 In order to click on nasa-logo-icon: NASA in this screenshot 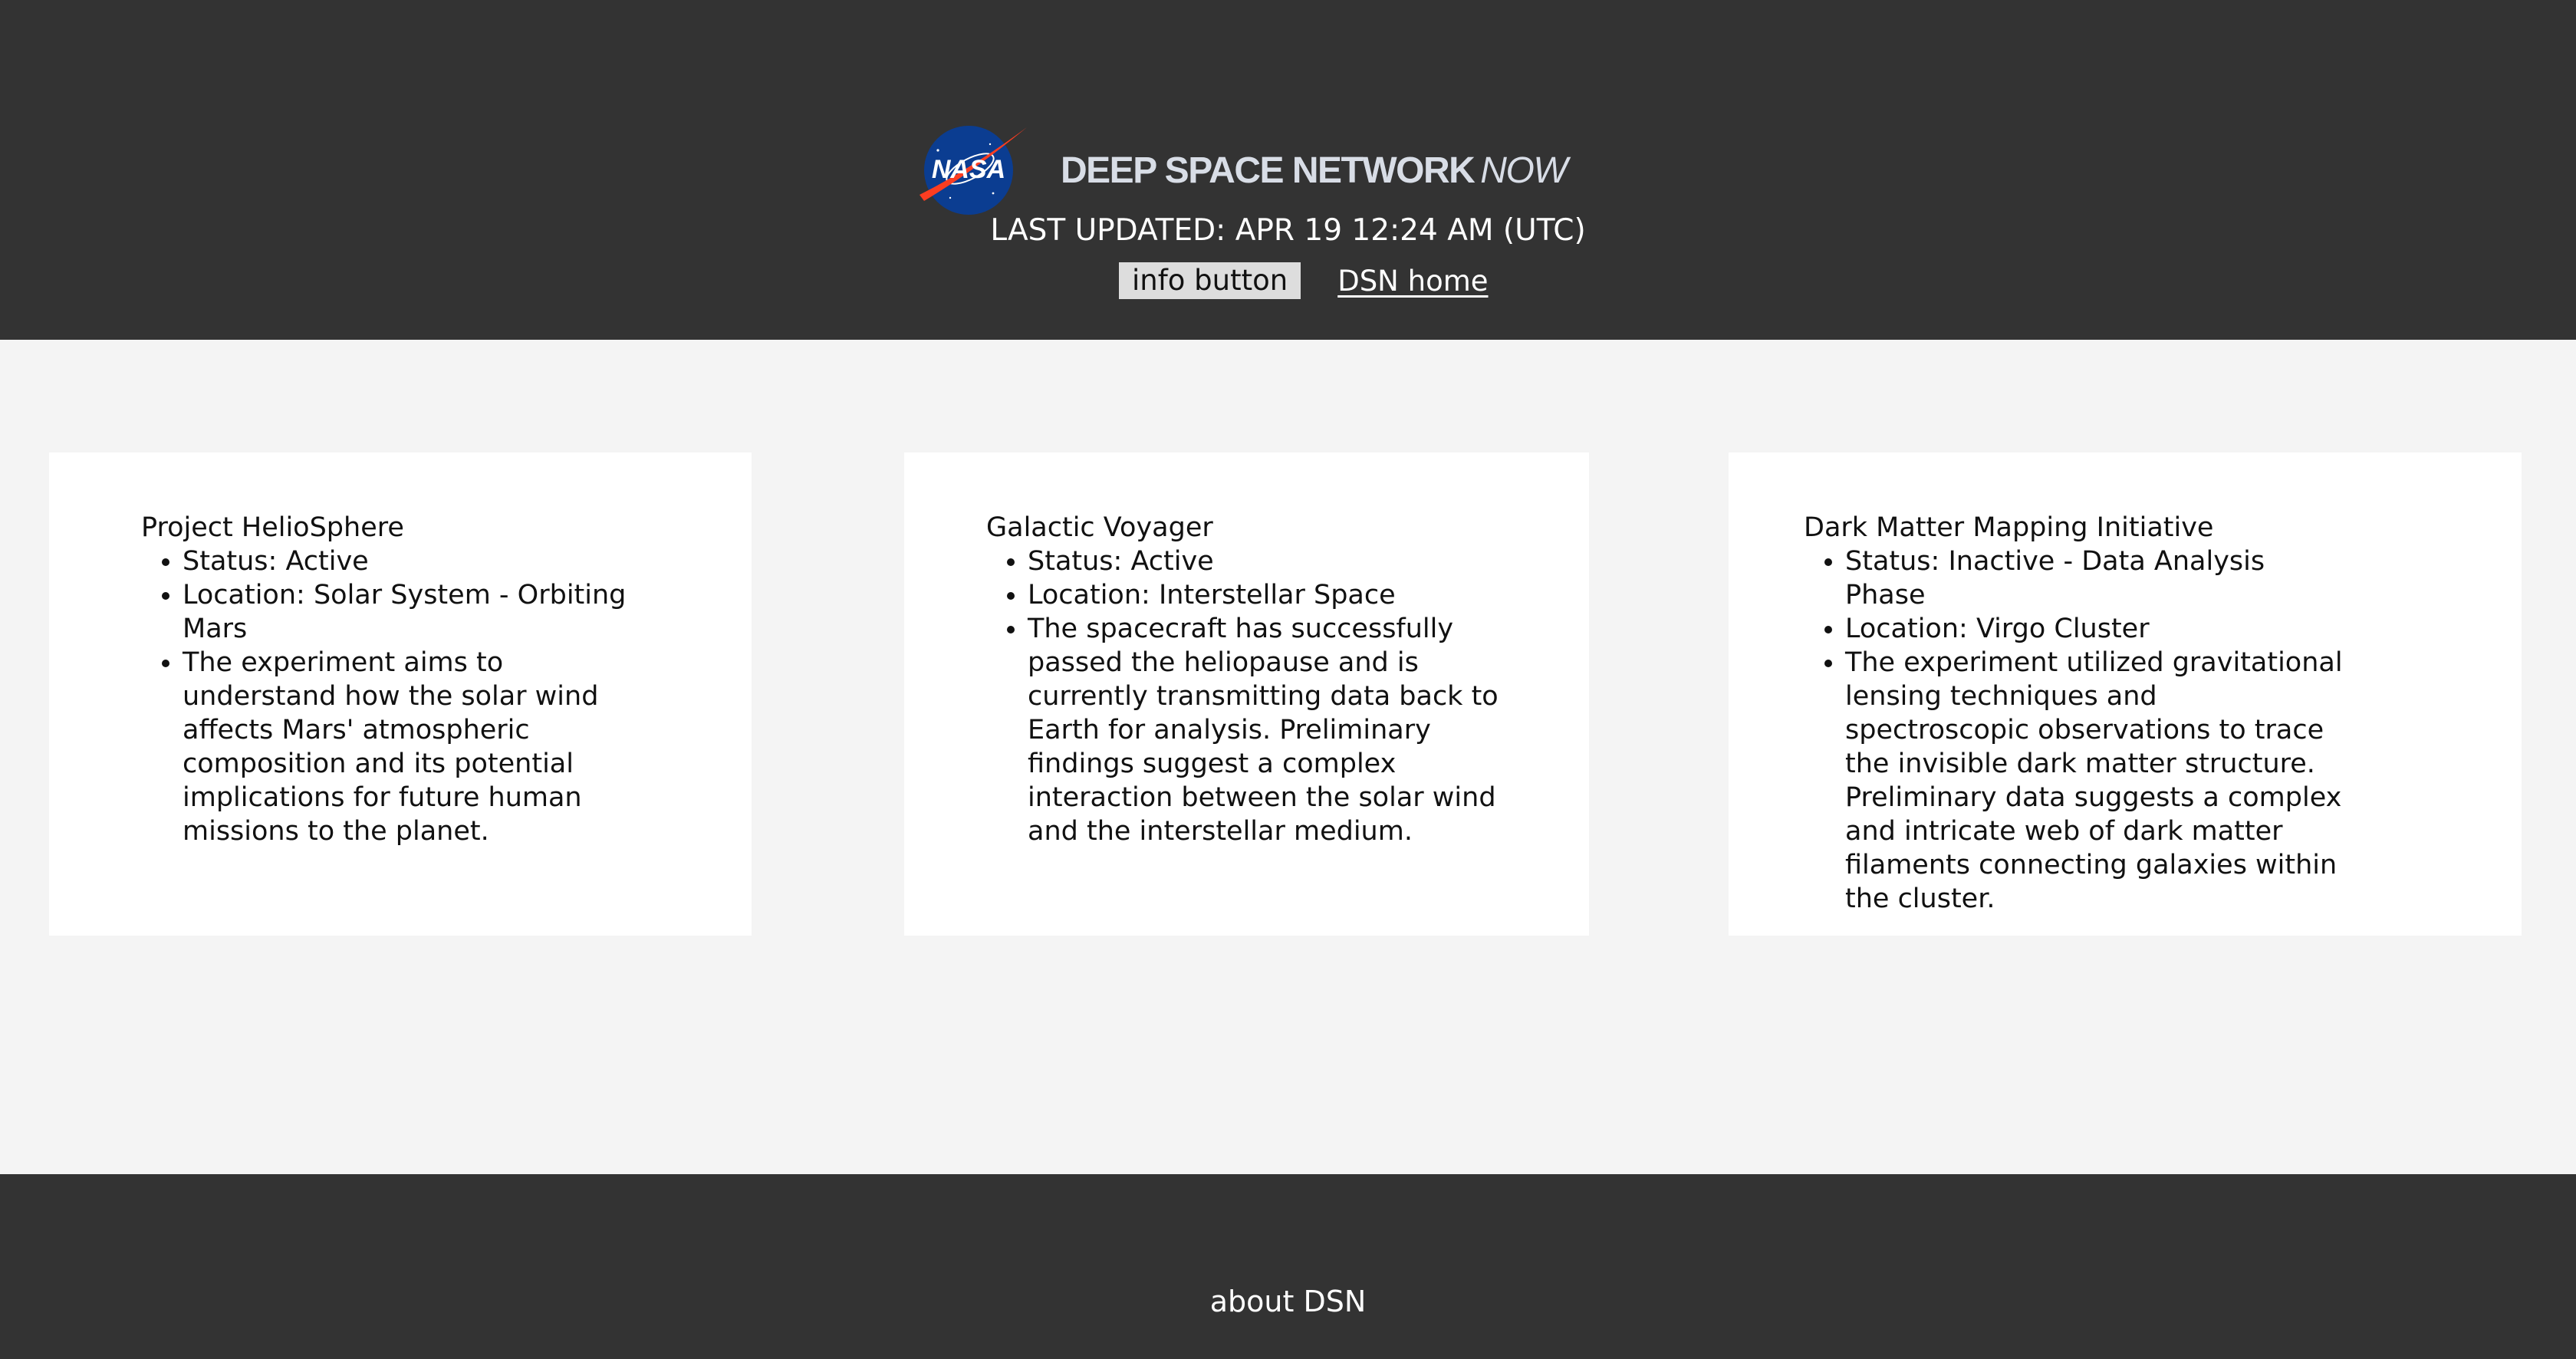, I will do `click(972, 170)`.